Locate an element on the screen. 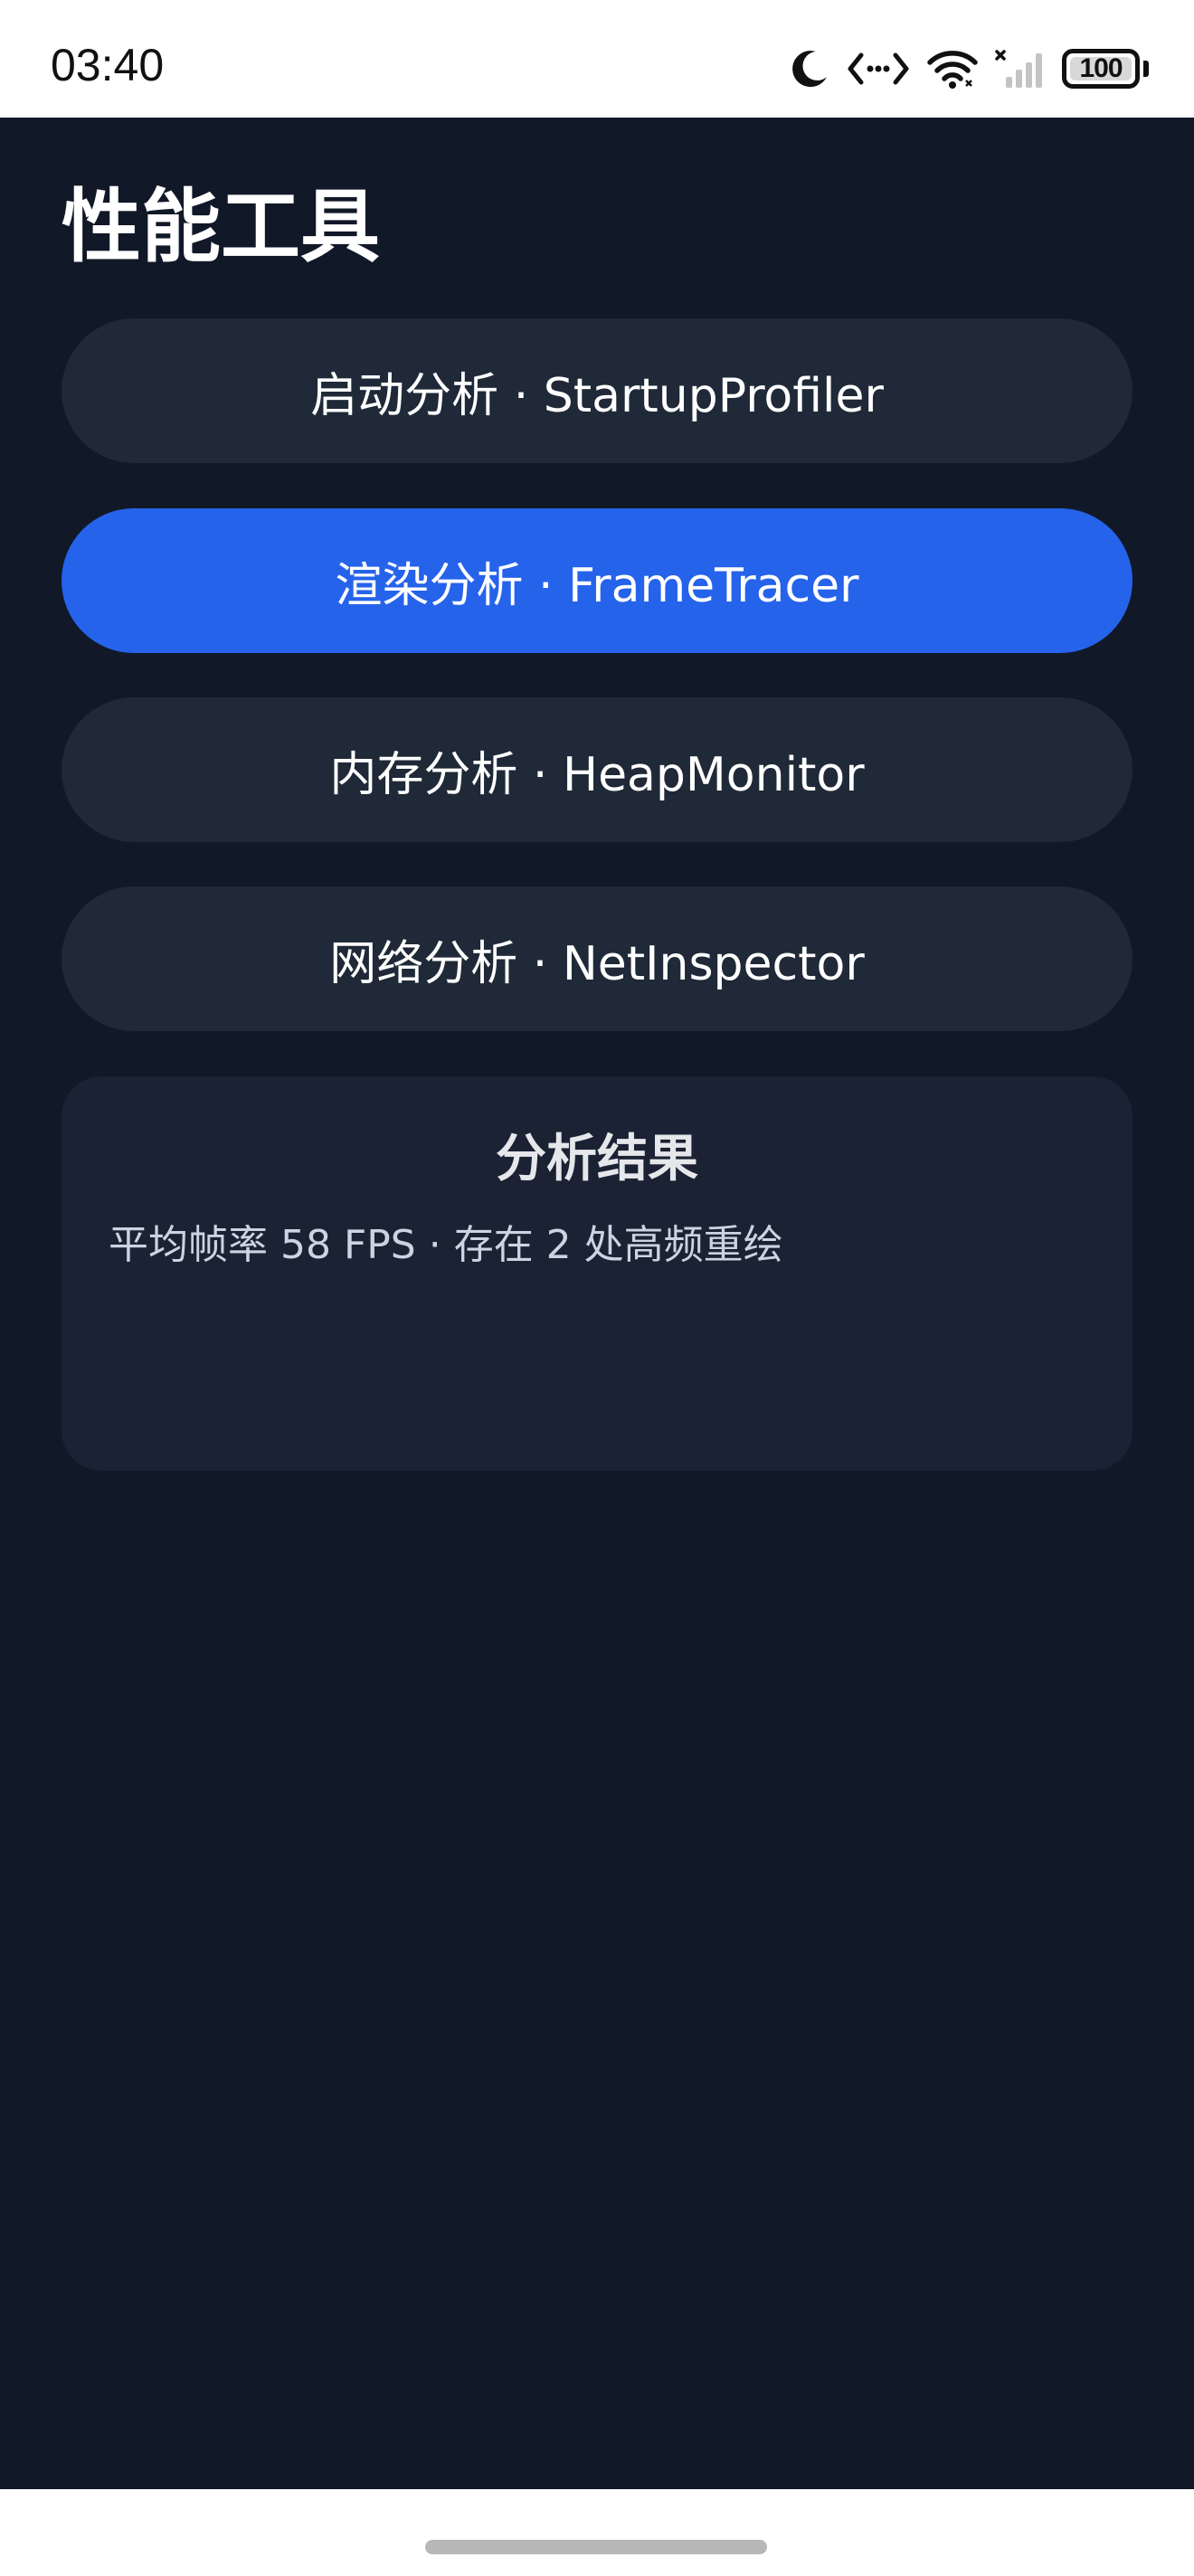 This screenshot has height=2576, width=1194. signal-icon is located at coordinates (1018, 69).